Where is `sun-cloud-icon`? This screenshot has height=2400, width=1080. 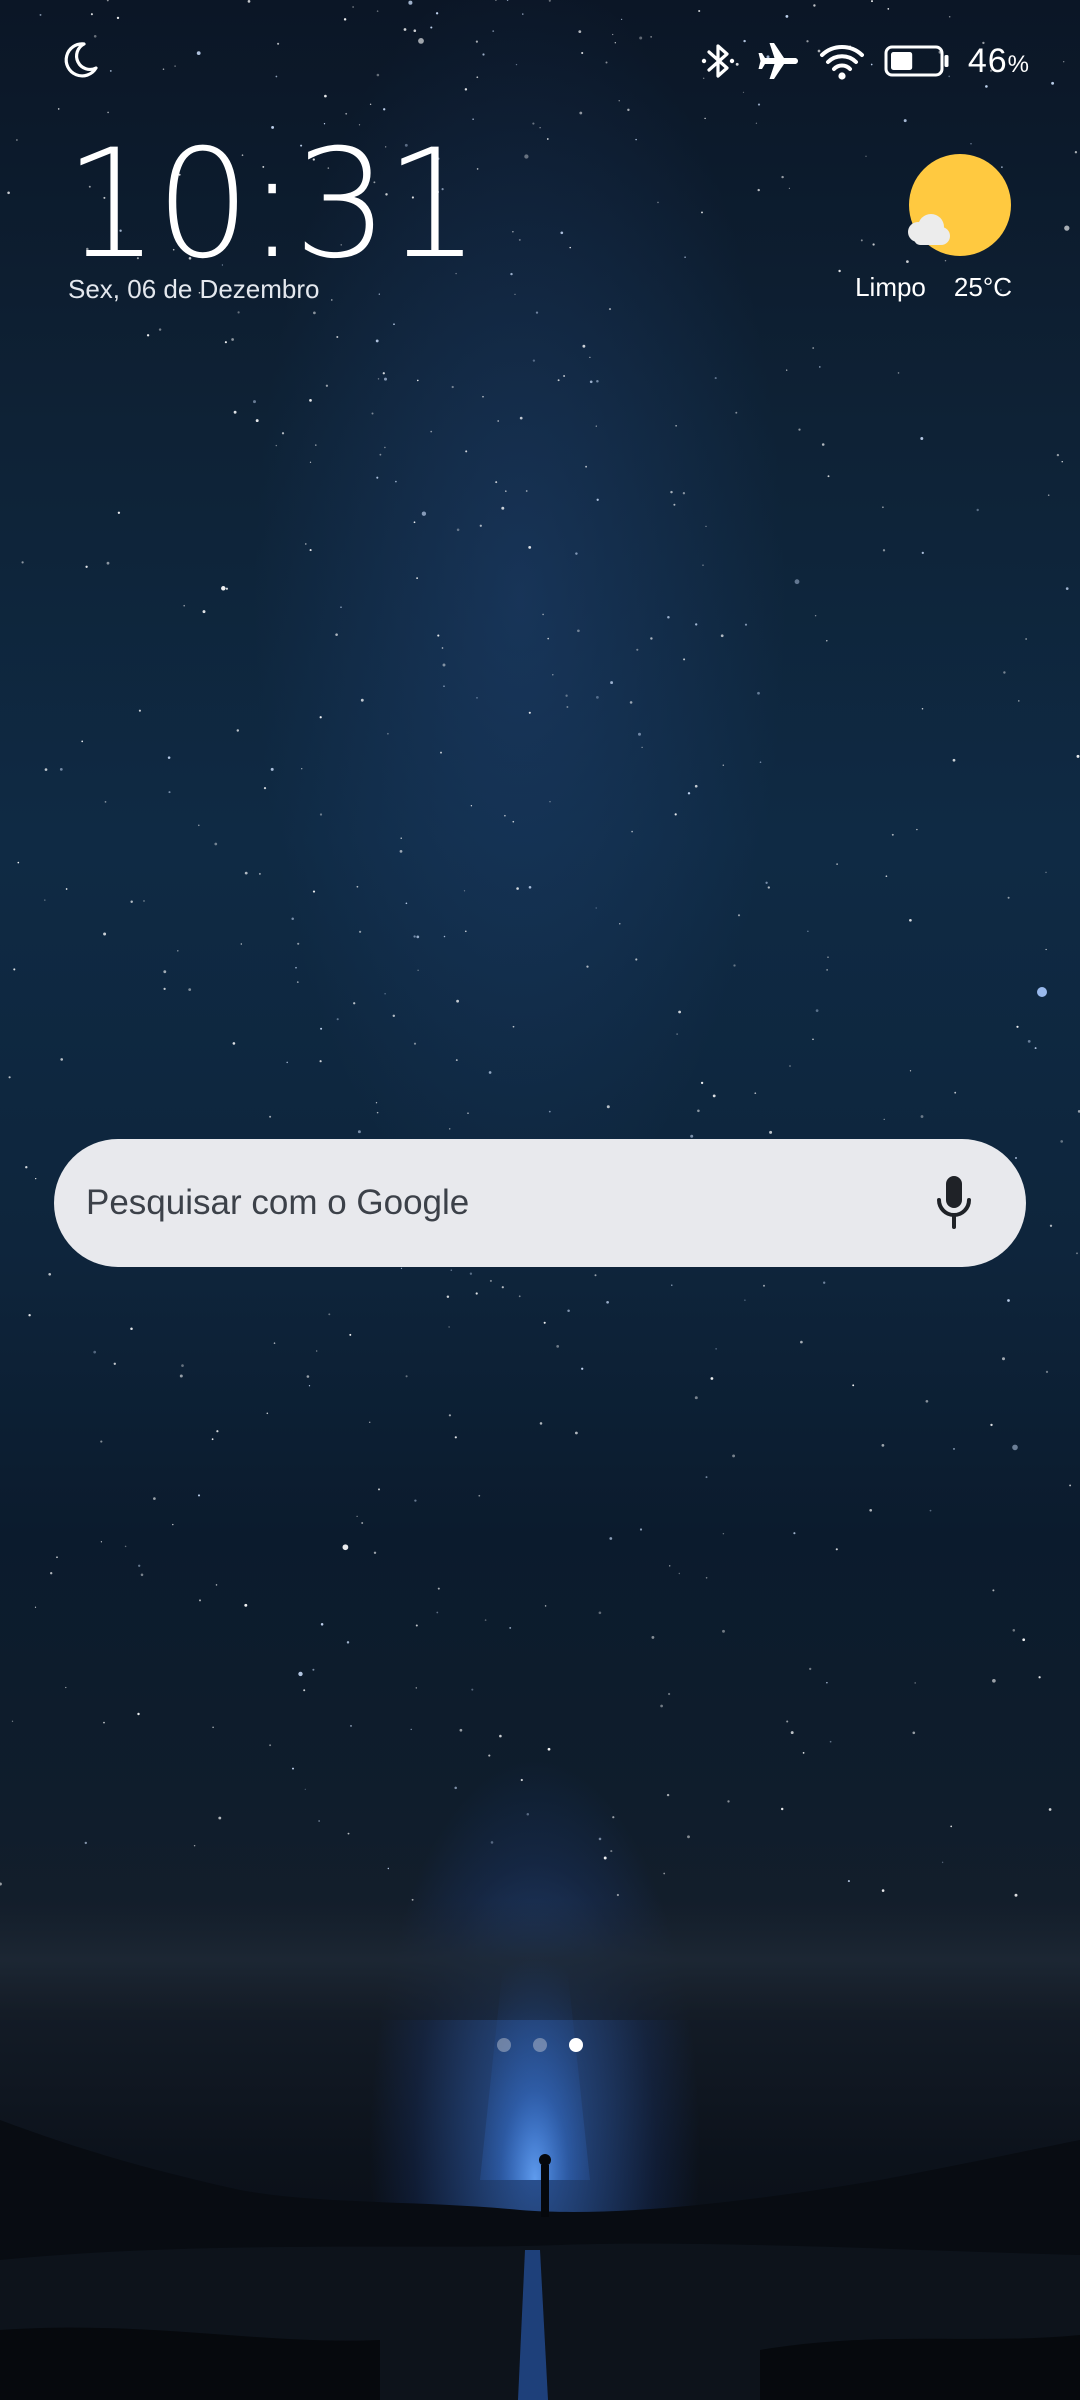 sun-cloud-icon is located at coordinates (960, 208).